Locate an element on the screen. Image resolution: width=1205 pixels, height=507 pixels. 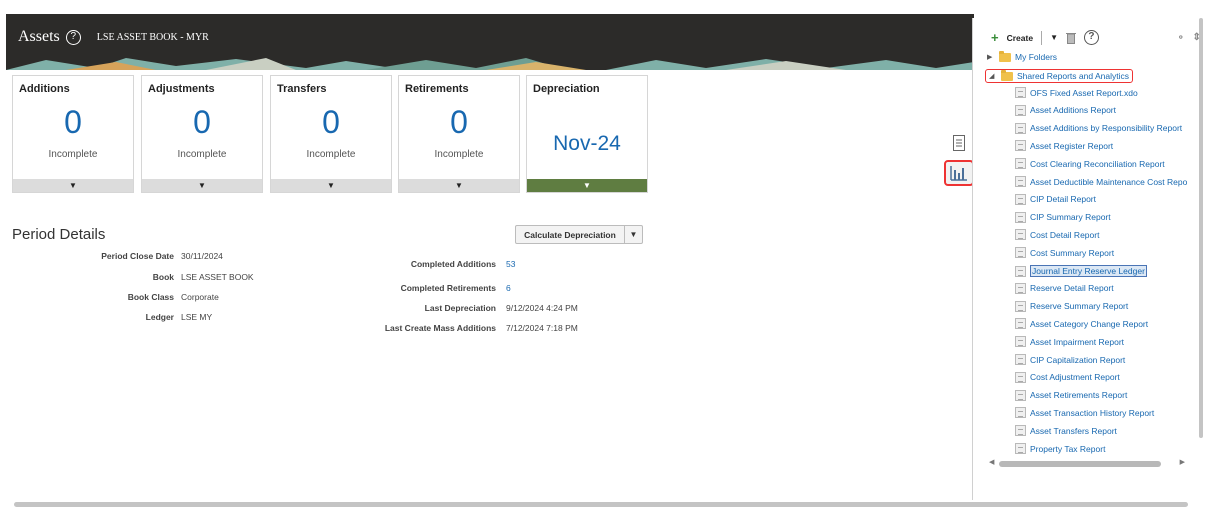
folder-label: My Folders is located at coordinates (1036, 57).